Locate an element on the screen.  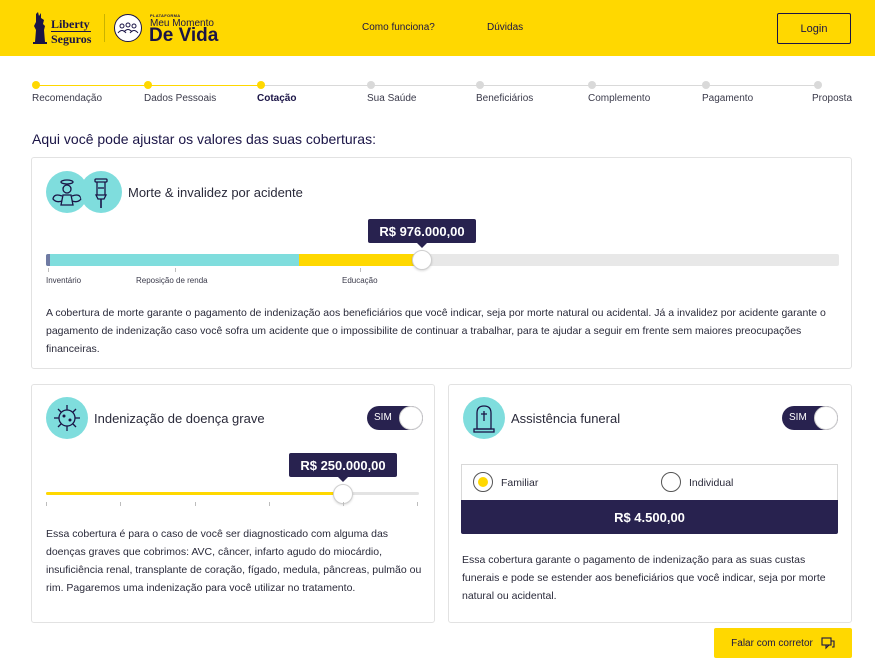
morte-value-tooltip: R$ 976.000,00 is located at coordinates (422, 233).